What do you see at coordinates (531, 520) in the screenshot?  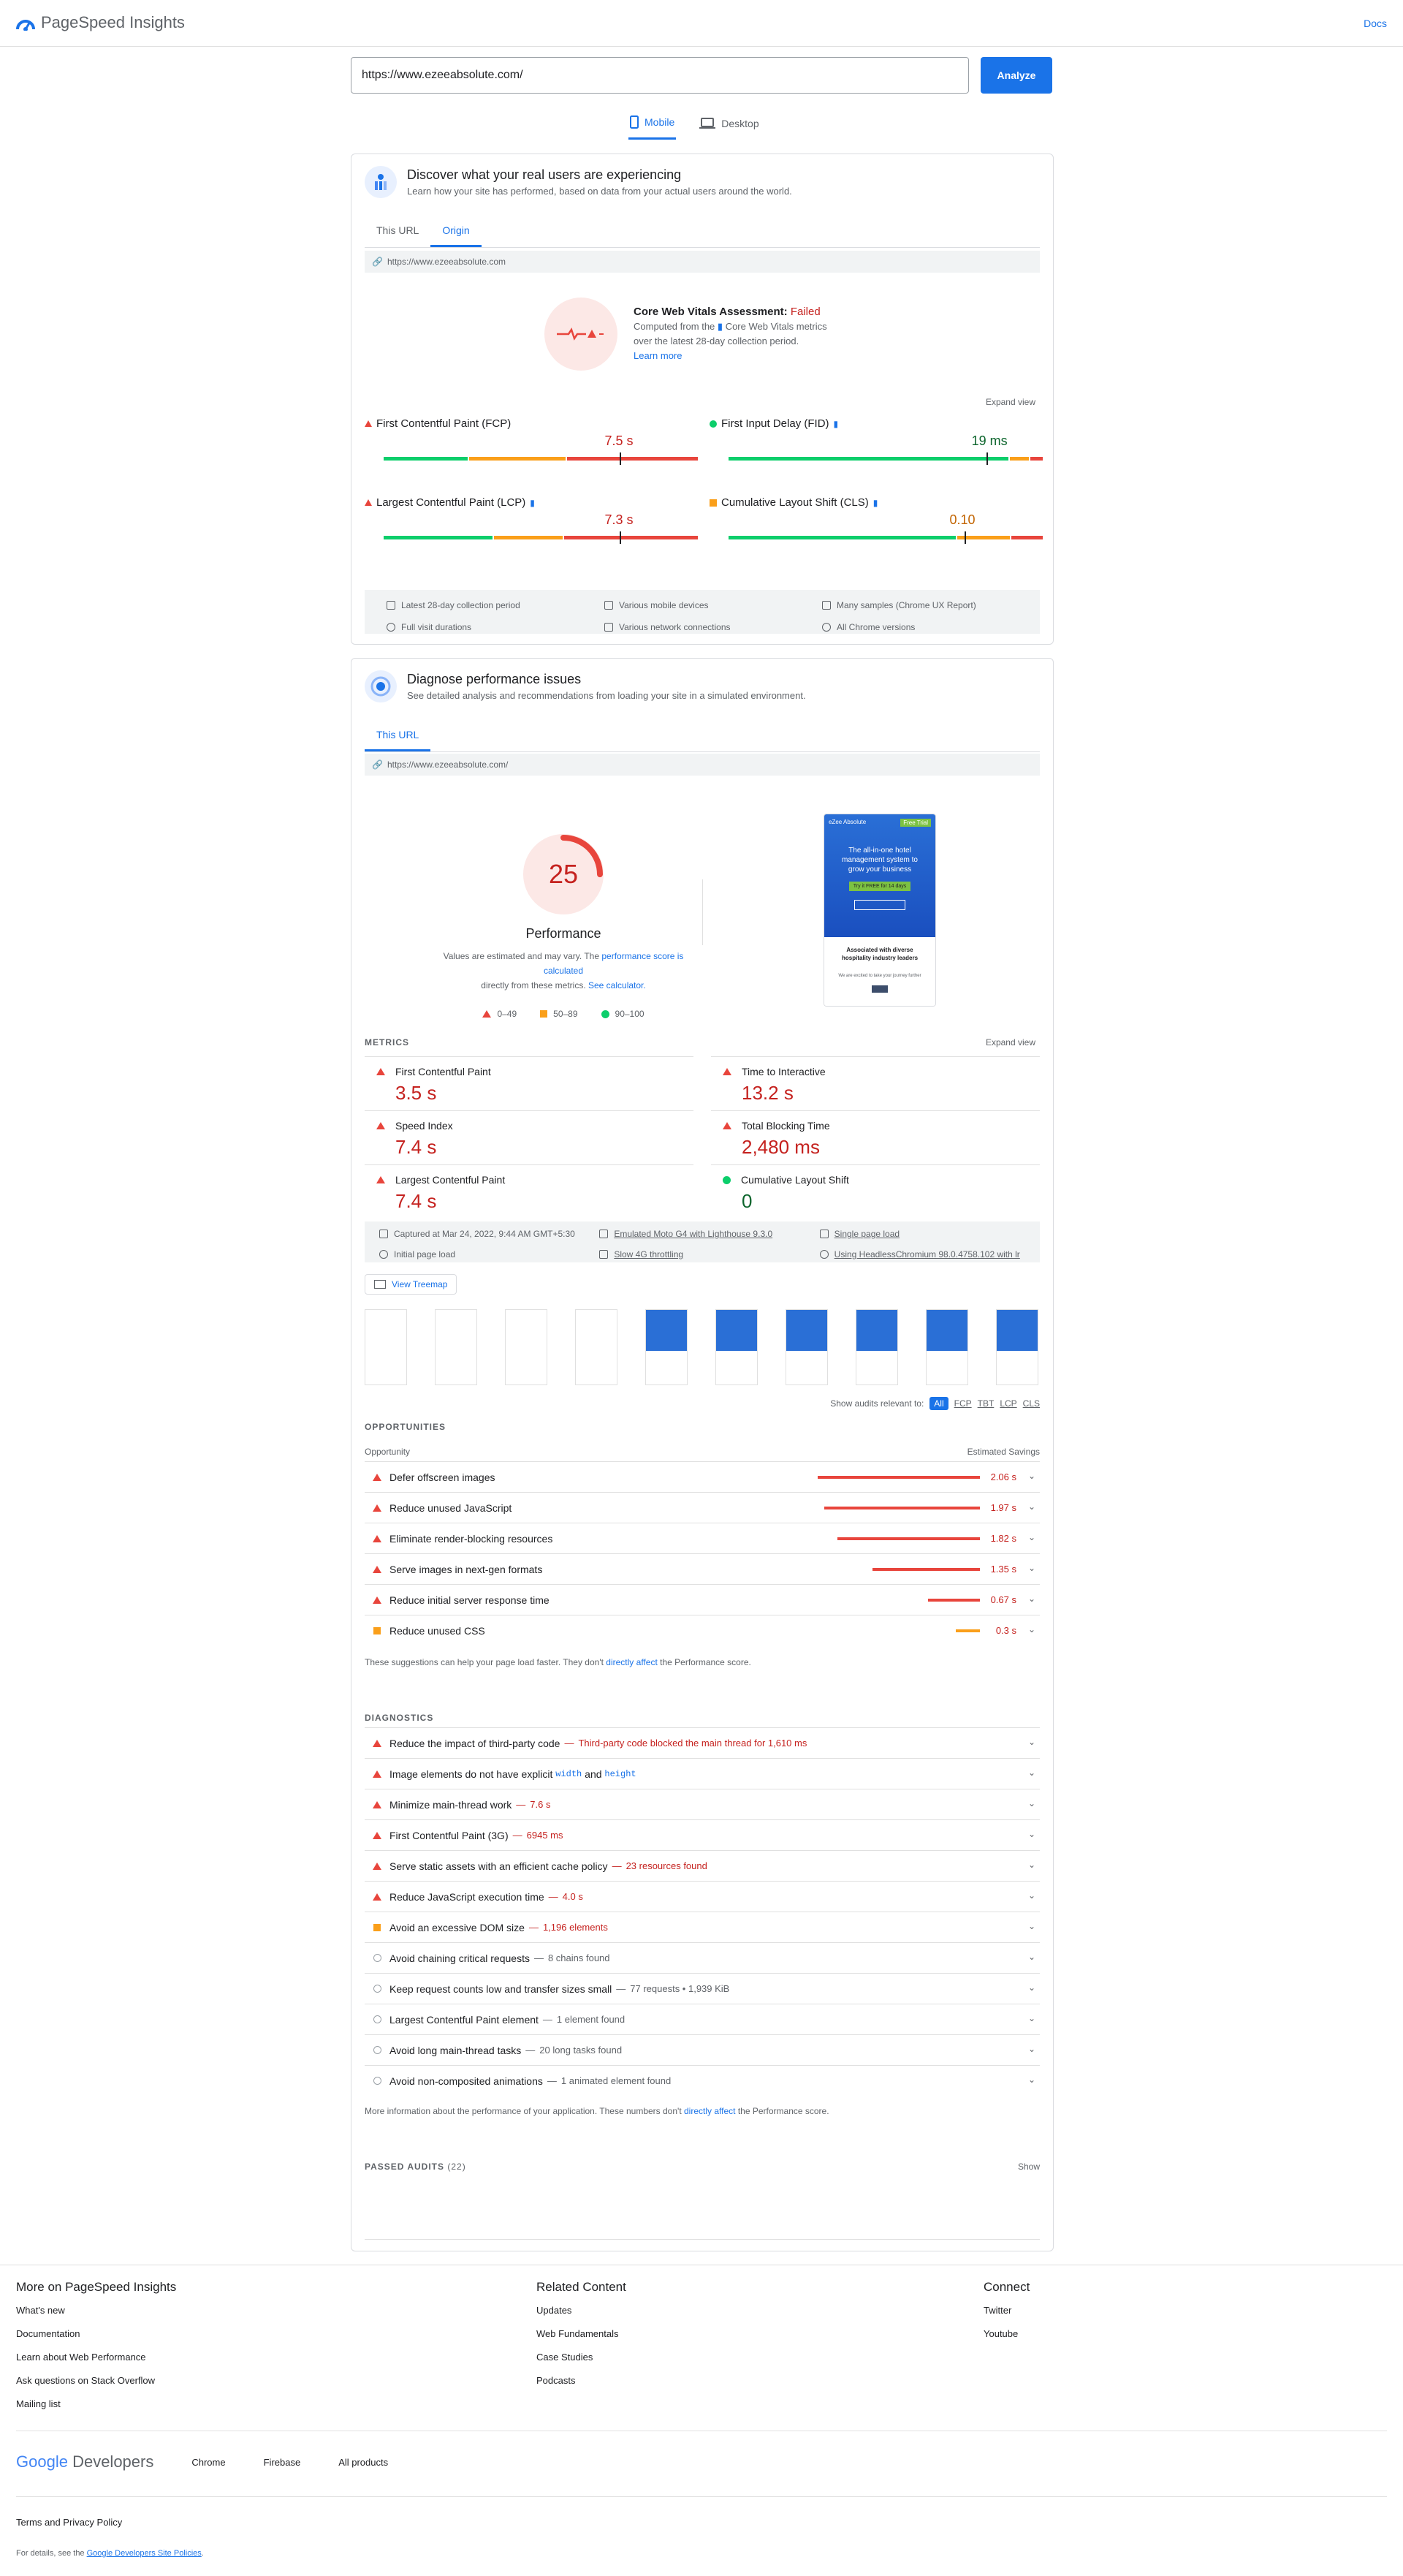 I see `field-metric: Largest Contentful Paint (LCP) ▮ 7.3 s` at bounding box center [531, 520].